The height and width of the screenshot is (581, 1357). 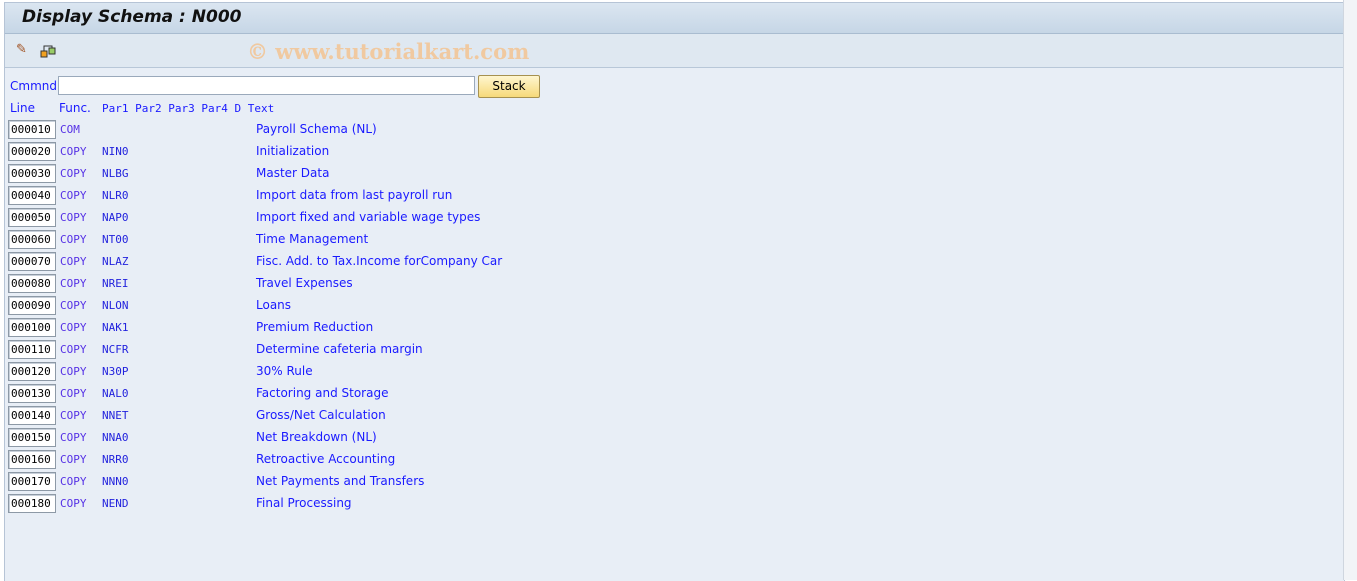 I want to click on text-cell: Travel Expenses, so click(x=304, y=283).